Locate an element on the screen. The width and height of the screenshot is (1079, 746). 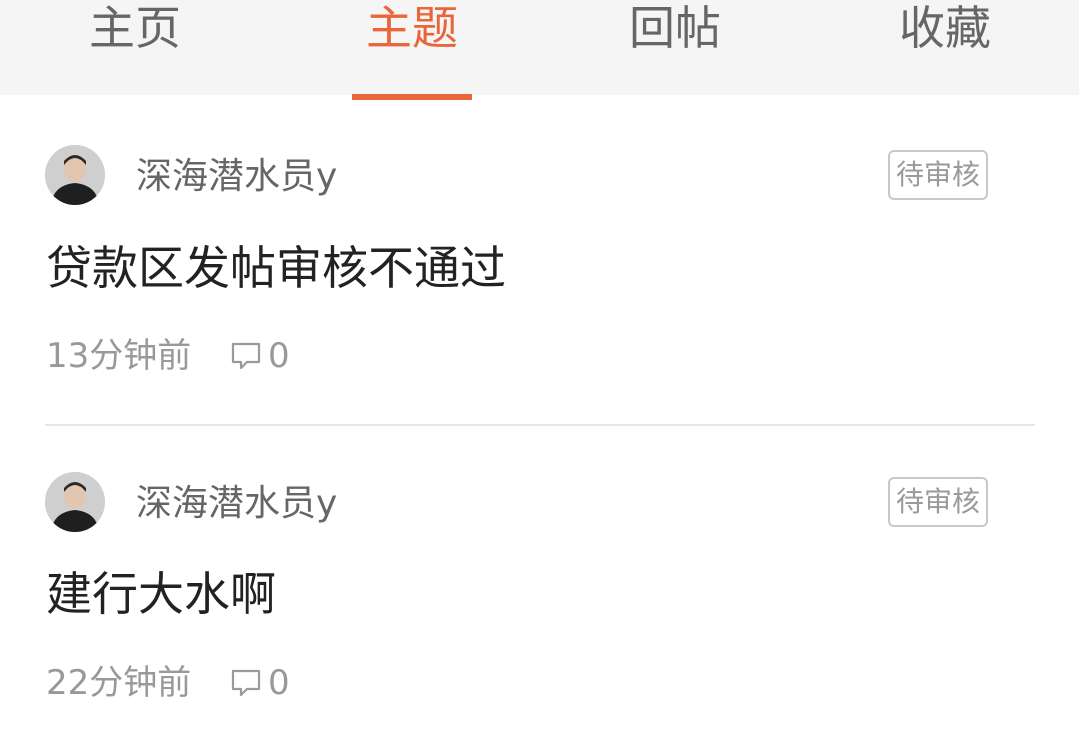
tab-home-label: 主页 is located at coordinates (135, 28).